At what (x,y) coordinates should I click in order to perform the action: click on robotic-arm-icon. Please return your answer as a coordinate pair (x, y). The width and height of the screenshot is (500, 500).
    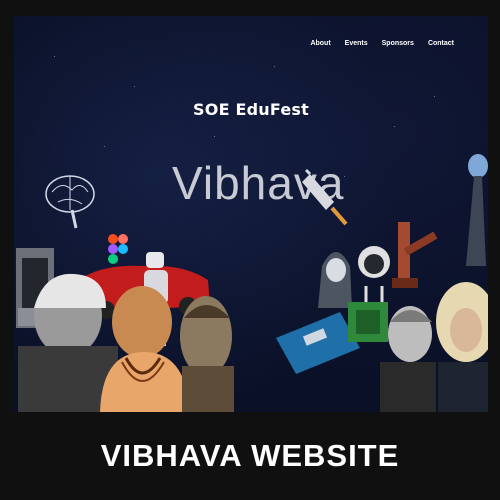
    Looking at the image, I should click on (415, 255).